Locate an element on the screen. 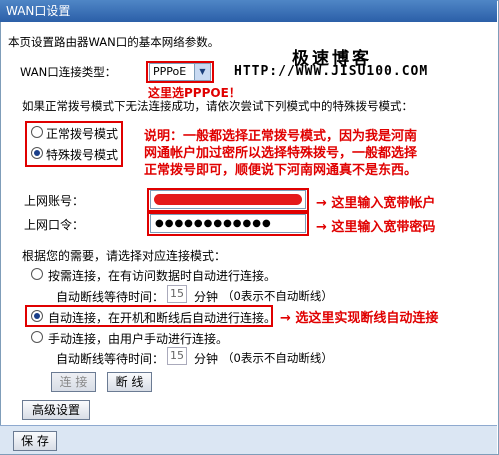  window-title: WAN口设置 is located at coordinates (248, 11).